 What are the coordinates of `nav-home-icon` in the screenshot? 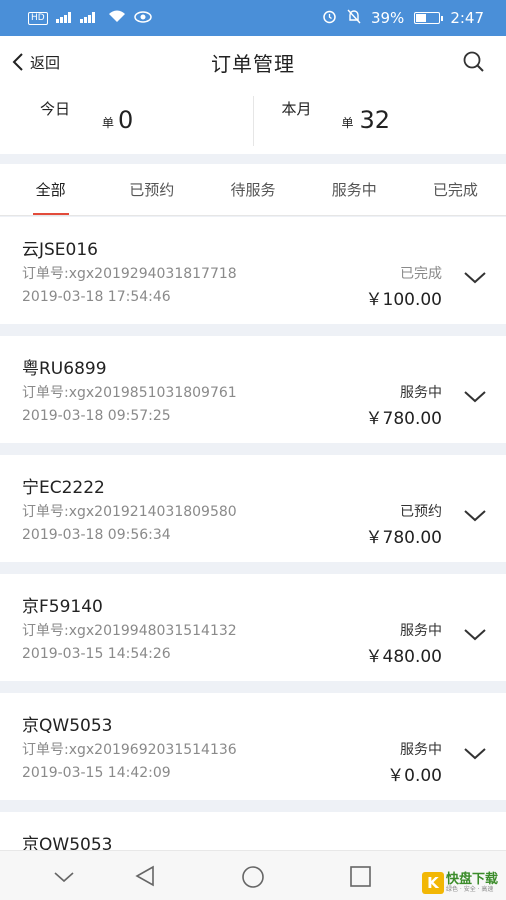 It's located at (253, 877).